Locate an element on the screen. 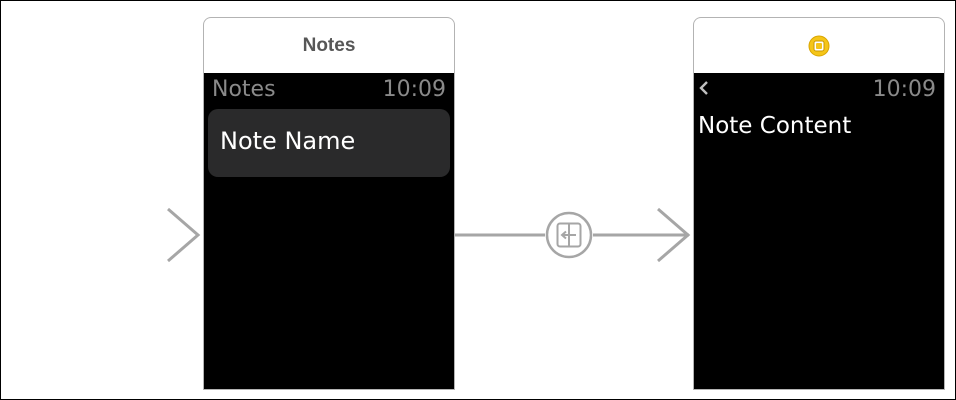 This screenshot has width=956, height=400. note-name-label: Note Name is located at coordinates (287, 141).